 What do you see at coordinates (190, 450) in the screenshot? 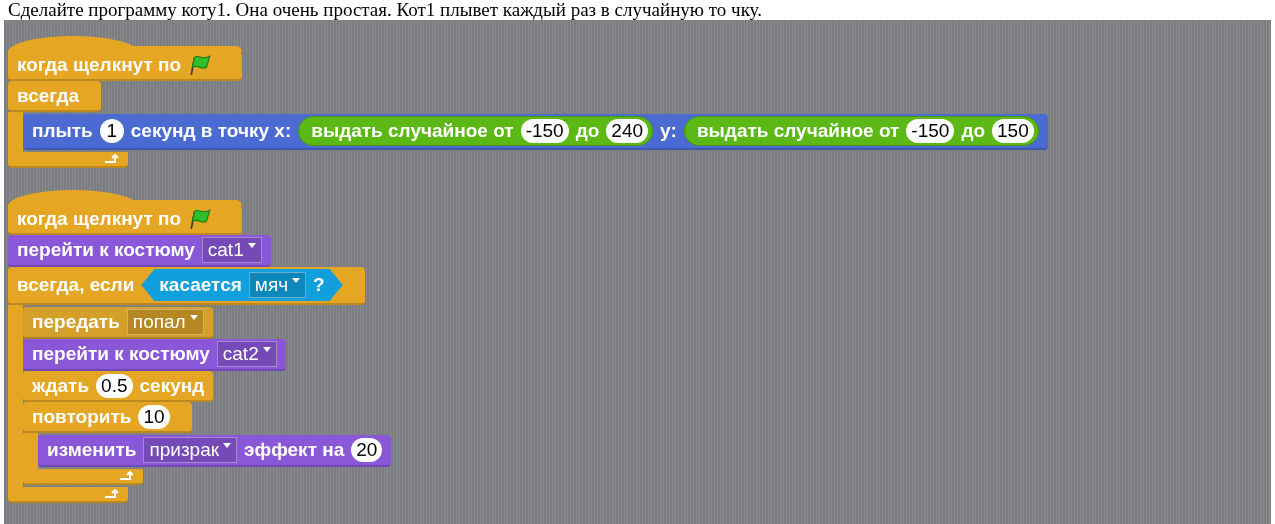
I see `dropdown-menu: призрак` at bounding box center [190, 450].